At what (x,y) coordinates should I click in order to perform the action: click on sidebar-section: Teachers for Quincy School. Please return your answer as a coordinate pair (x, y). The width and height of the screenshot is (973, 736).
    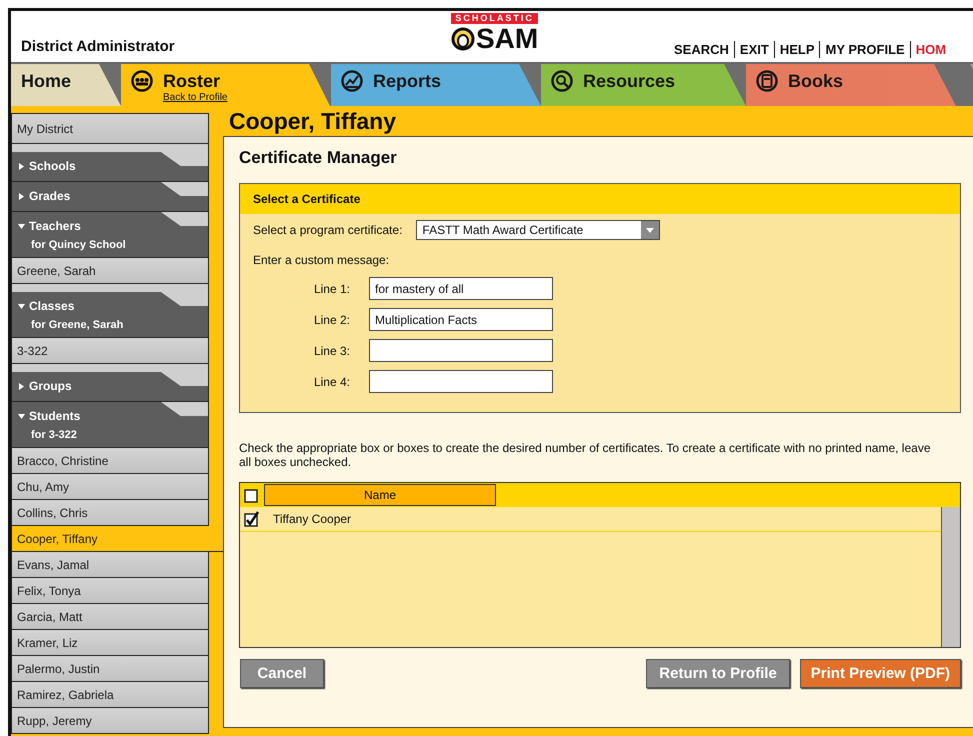
    Looking at the image, I should click on (110, 235).